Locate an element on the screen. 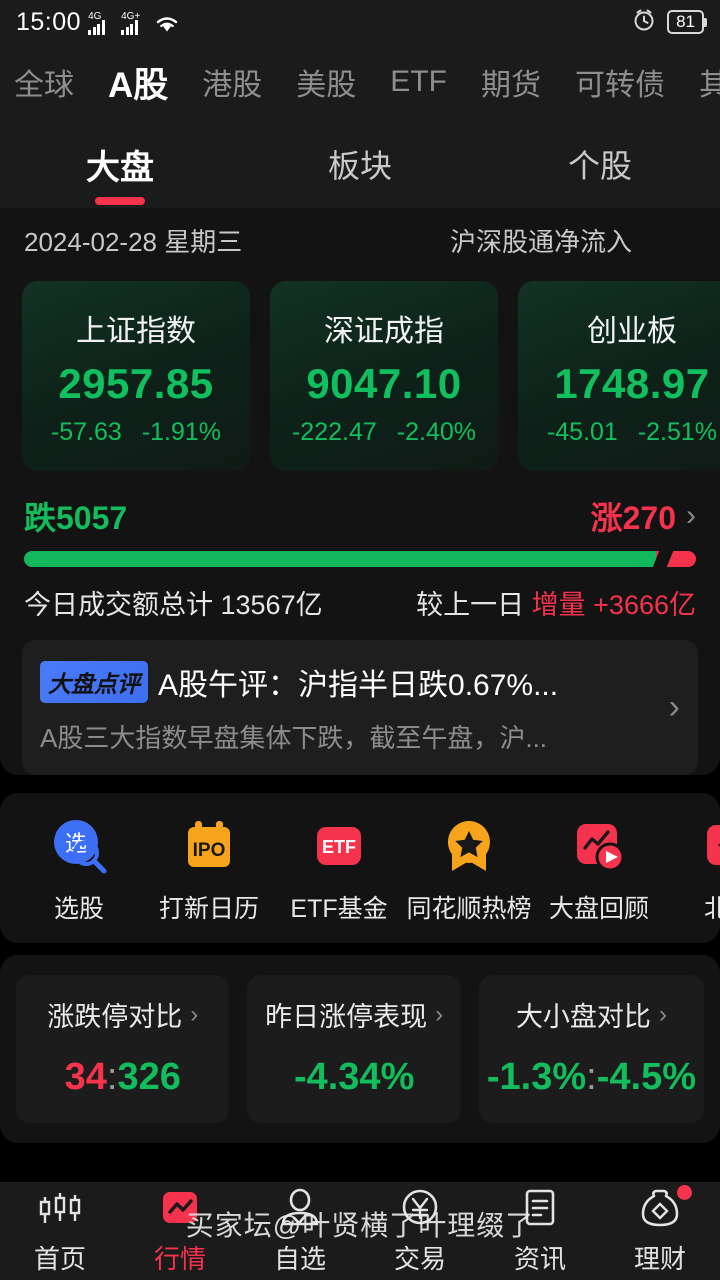  volume-row: 今日成交额总计 13567亿 较上一日 增量 +3666亿 is located at coordinates (360, 603).